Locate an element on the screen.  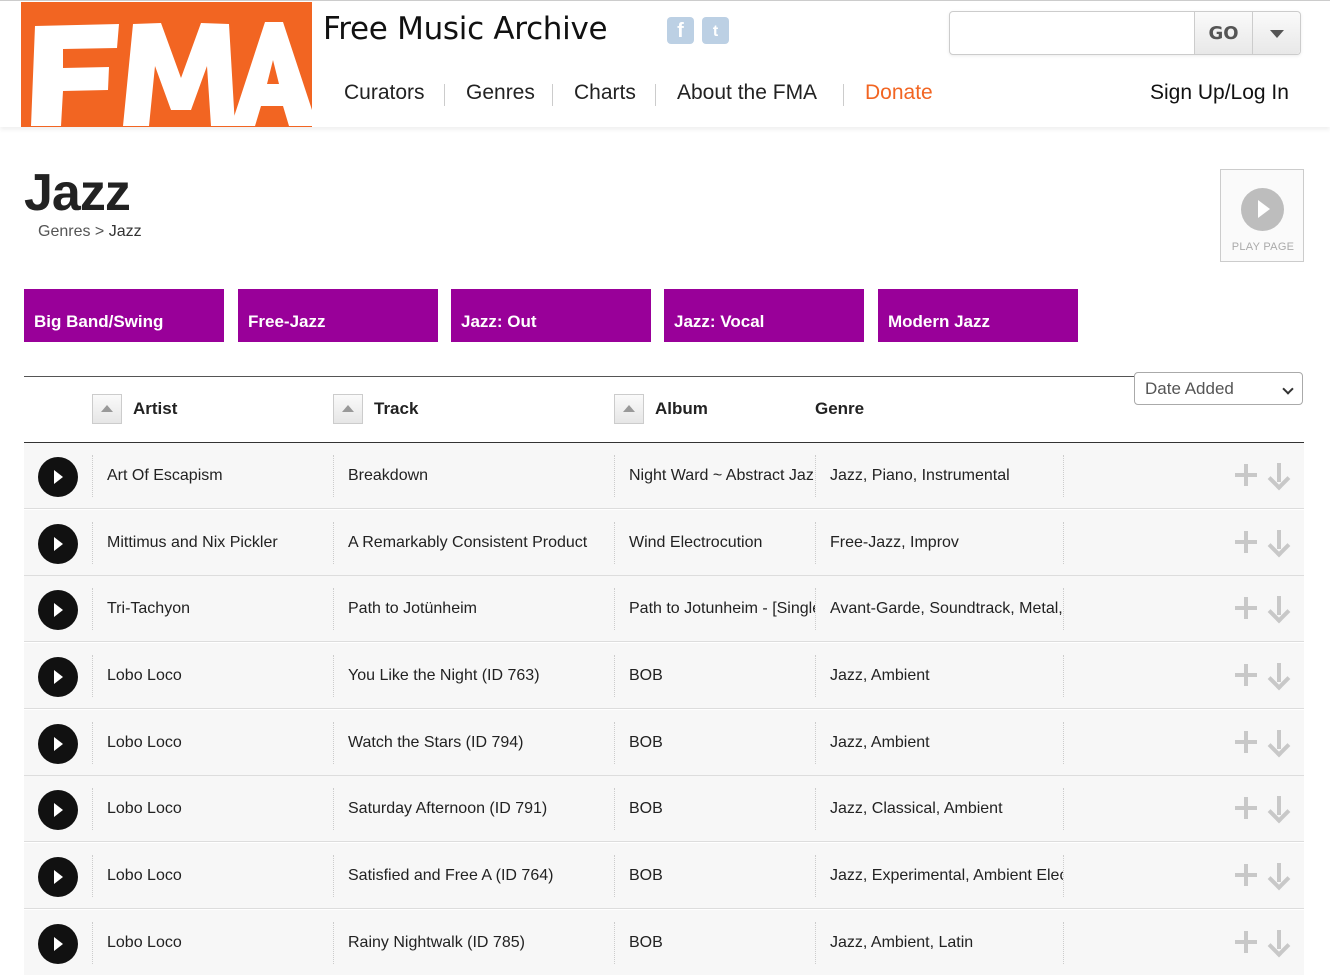
breadcrumb-genres: Genres is located at coordinates (64, 231).